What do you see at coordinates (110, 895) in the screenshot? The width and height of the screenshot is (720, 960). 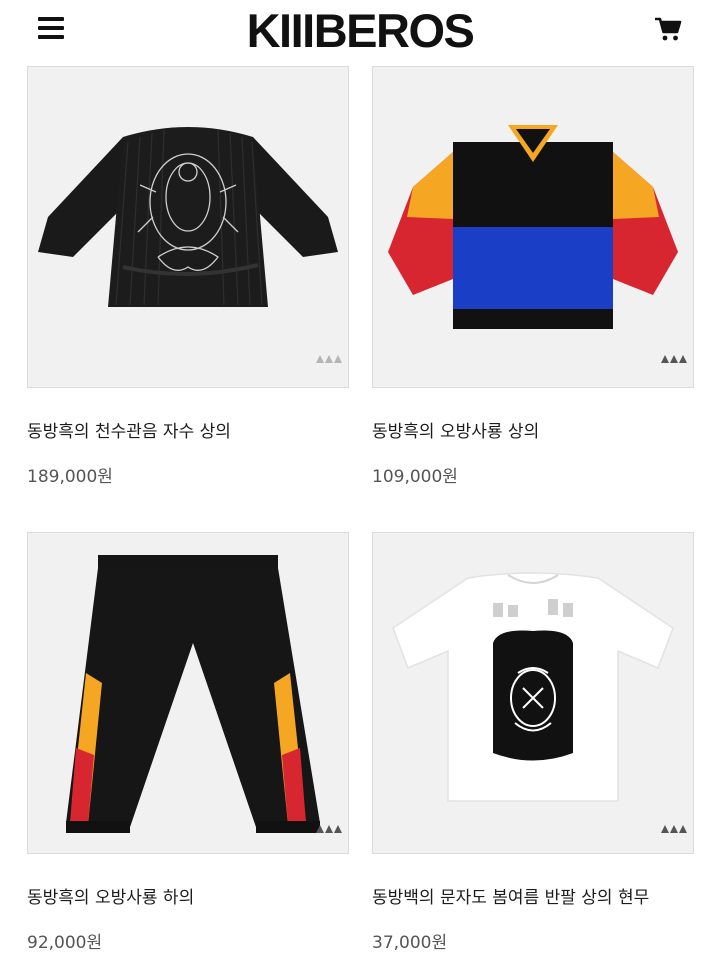 I see `product-name: 동방흑의 오방사룡 하의` at bounding box center [110, 895].